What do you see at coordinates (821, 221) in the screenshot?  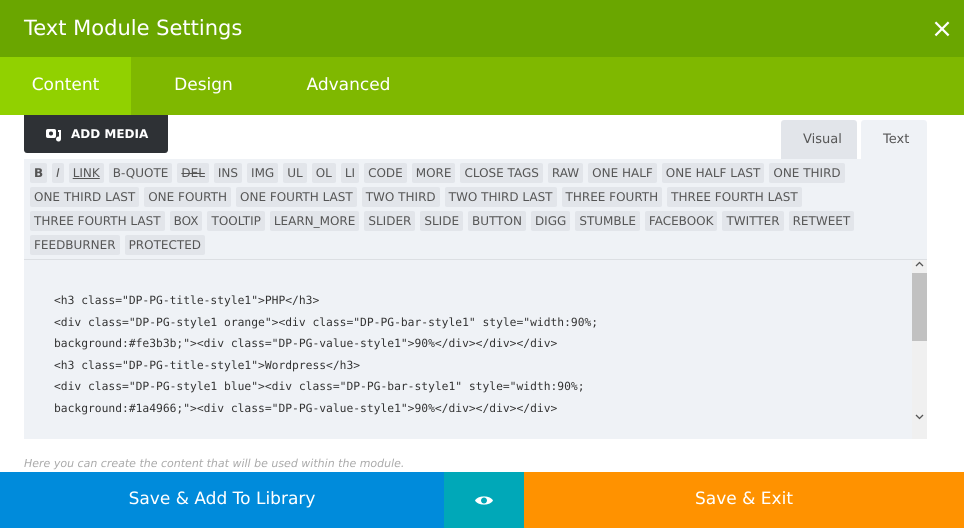 I see `quicktag-button: RETWEET` at bounding box center [821, 221].